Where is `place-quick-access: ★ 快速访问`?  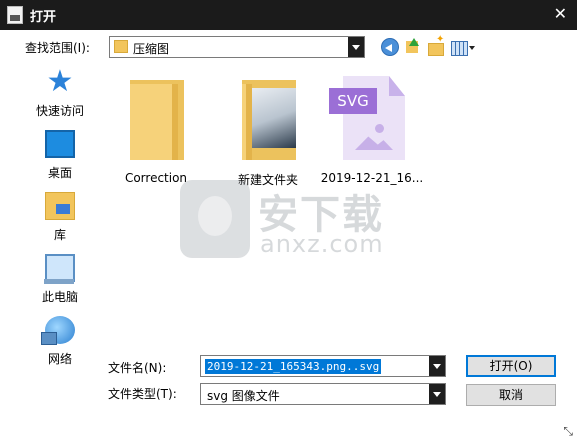
place-quick-access: ★ 快速访问 is located at coordinates (60, 92).